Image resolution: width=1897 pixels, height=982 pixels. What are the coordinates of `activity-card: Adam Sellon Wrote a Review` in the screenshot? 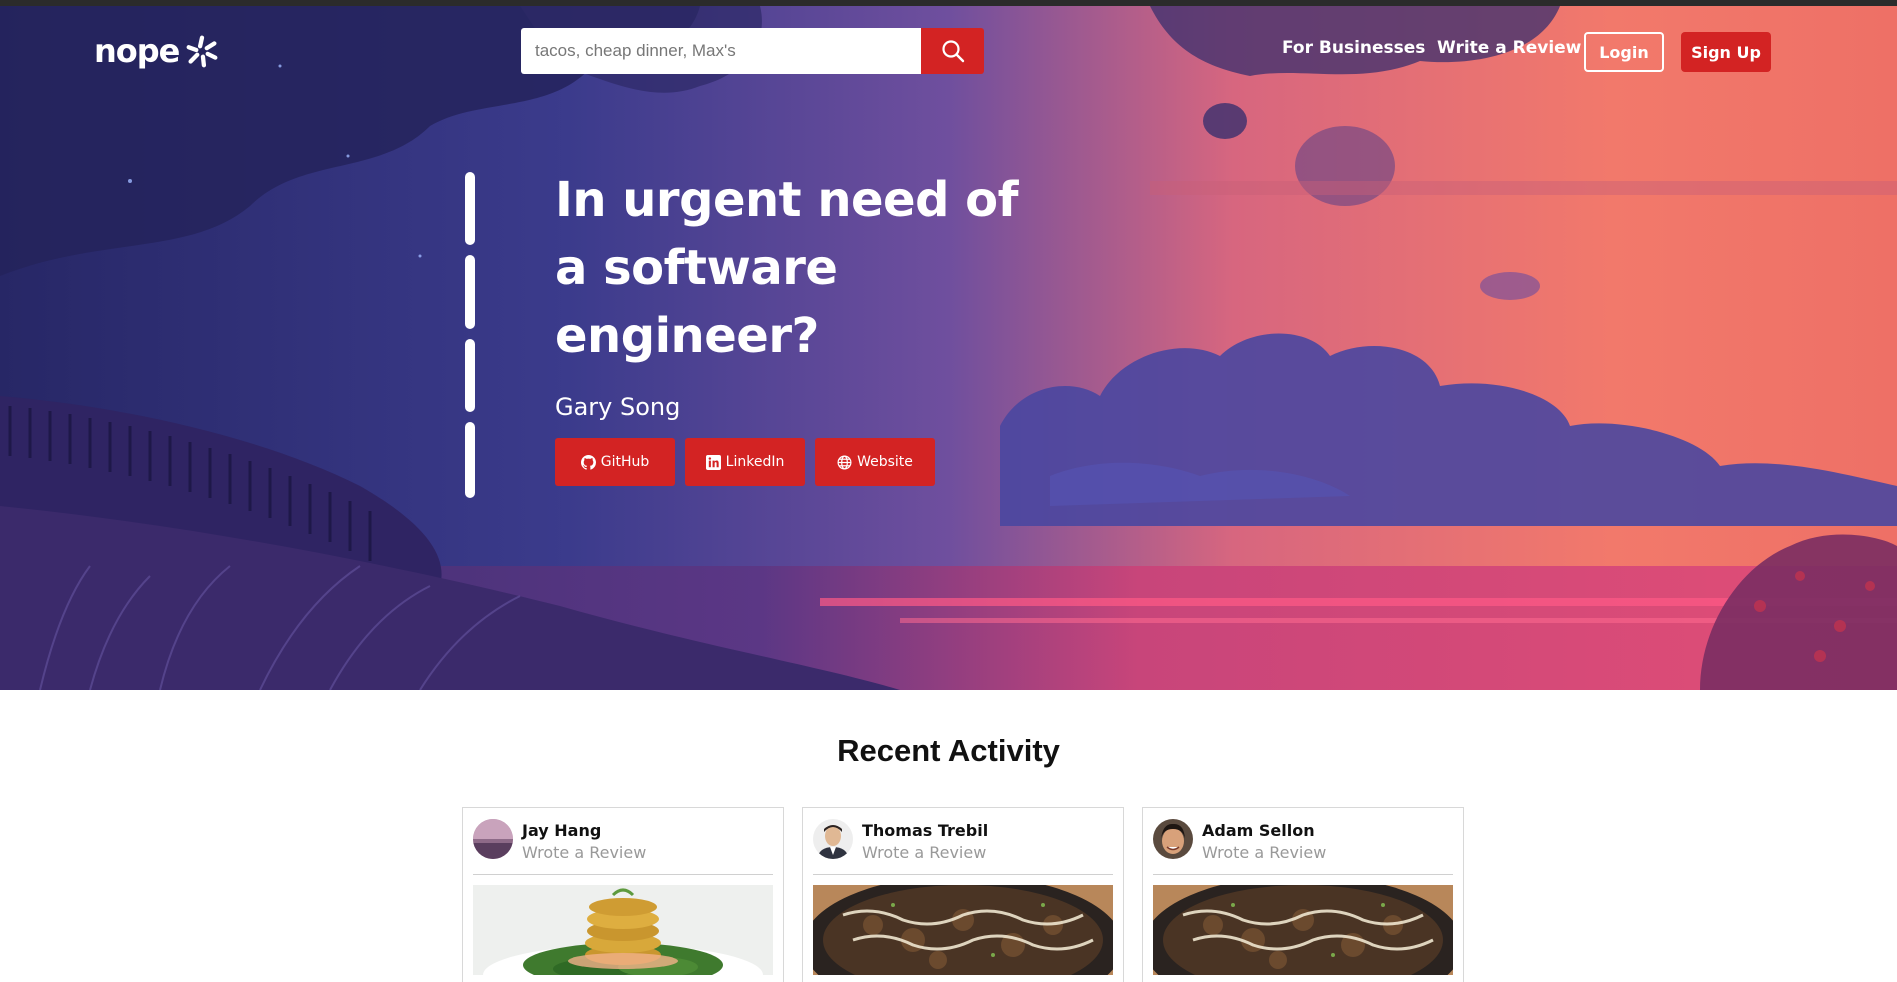 It's located at (1303, 894).